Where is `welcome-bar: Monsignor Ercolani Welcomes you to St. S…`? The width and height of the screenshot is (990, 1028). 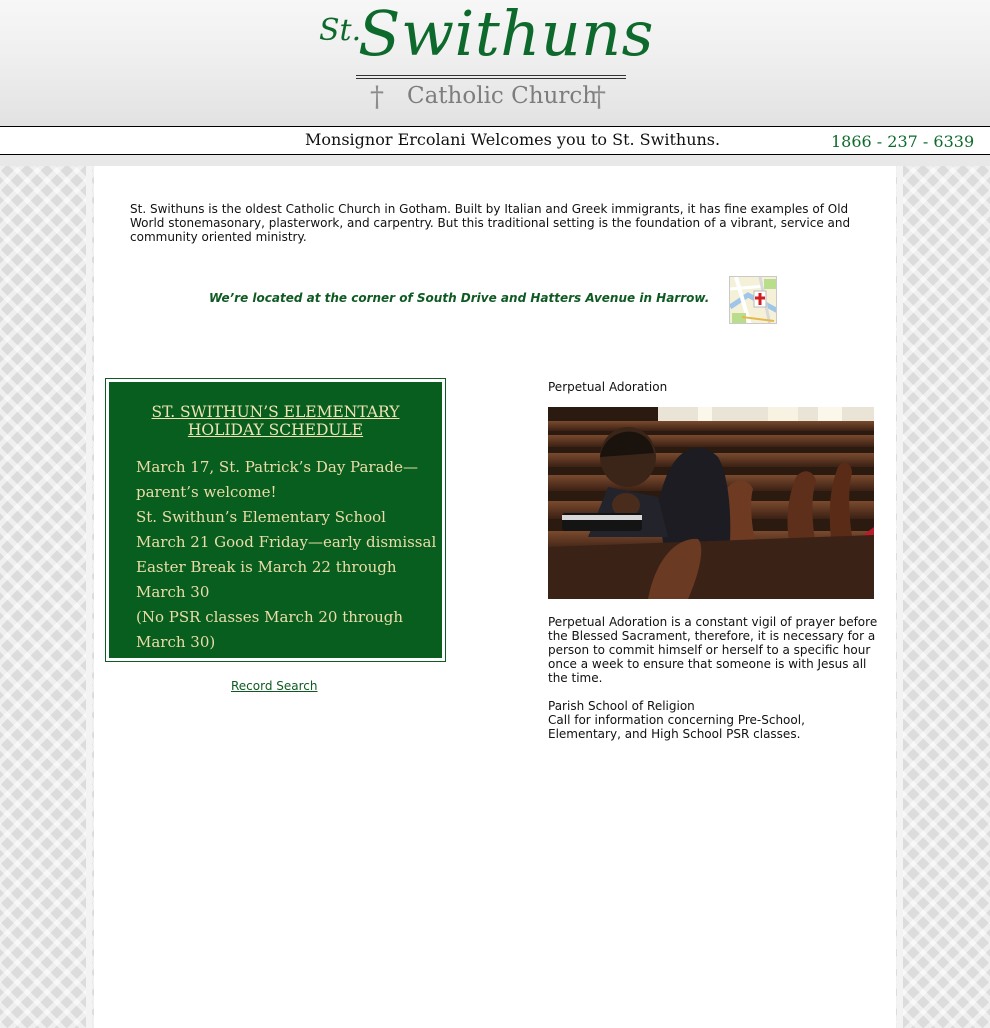
welcome-bar: Monsignor Ercolani Welcomes you to St. S… is located at coordinates (495, 140).